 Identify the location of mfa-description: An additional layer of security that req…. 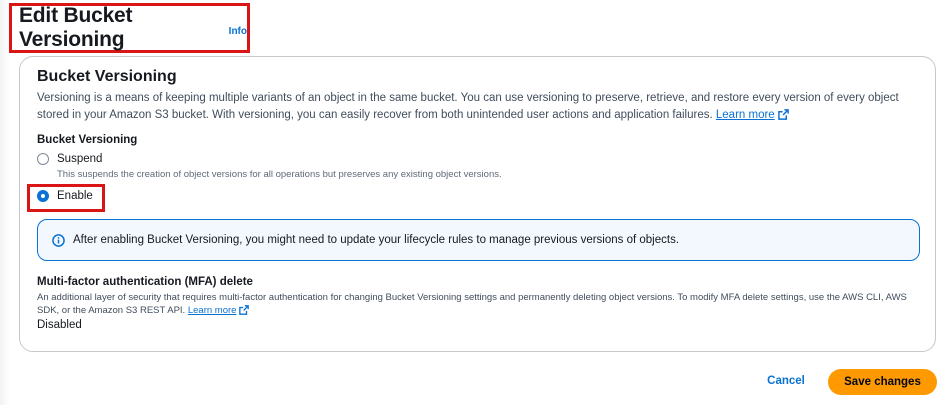
(477, 304).